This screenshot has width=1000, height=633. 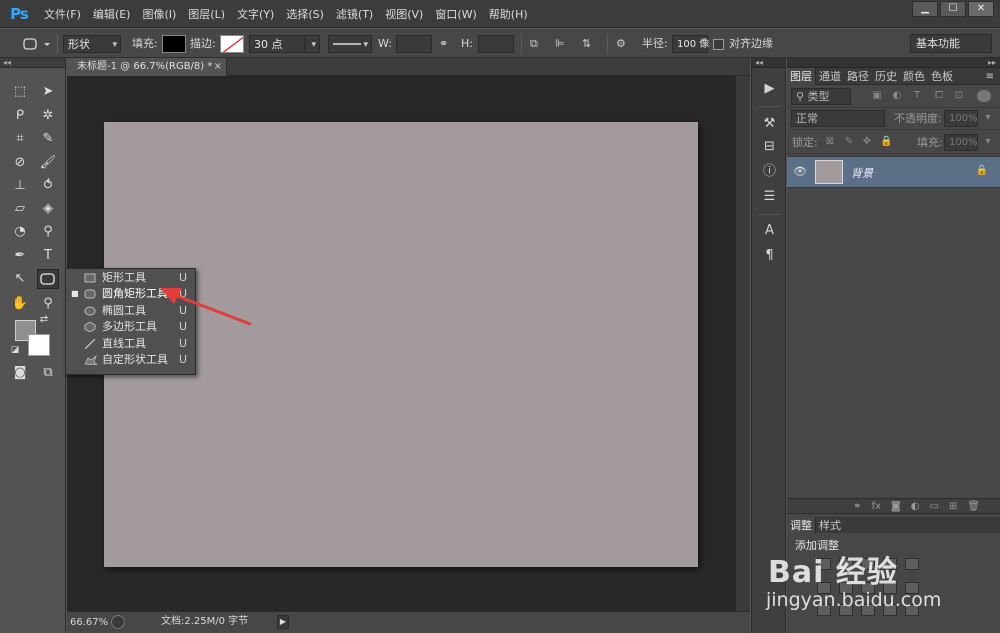 What do you see at coordinates (130, 344) in the screenshot?
I see `flyout-item-line: 直线工具 U` at bounding box center [130, 344].